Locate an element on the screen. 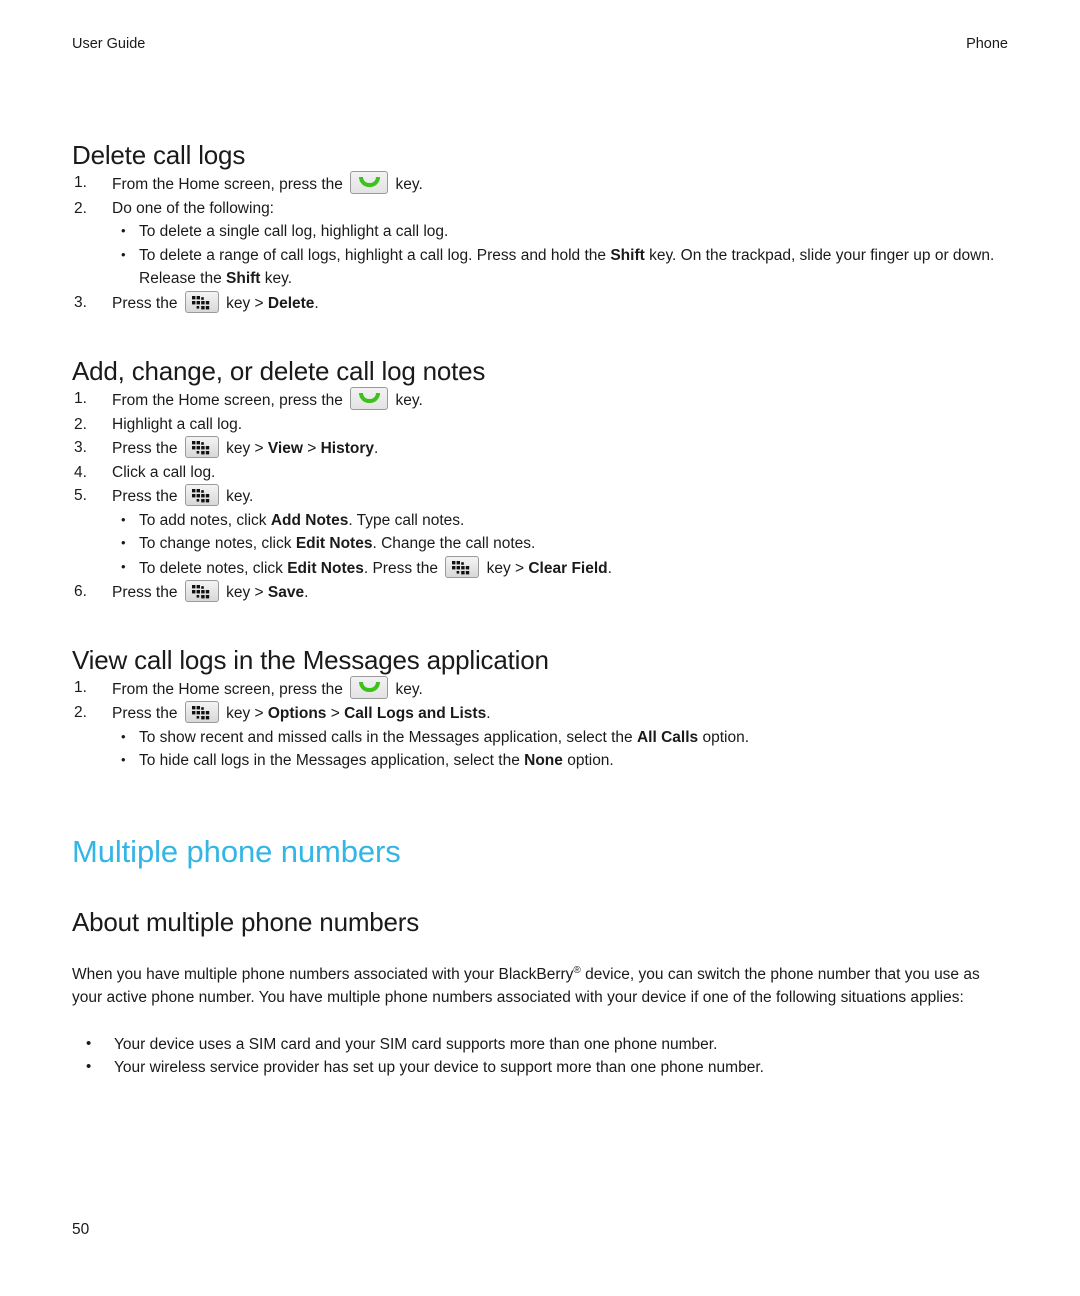 This screenshot has width=1080, height=1296. emphasis-text: History is located at coordinates (347, 448).